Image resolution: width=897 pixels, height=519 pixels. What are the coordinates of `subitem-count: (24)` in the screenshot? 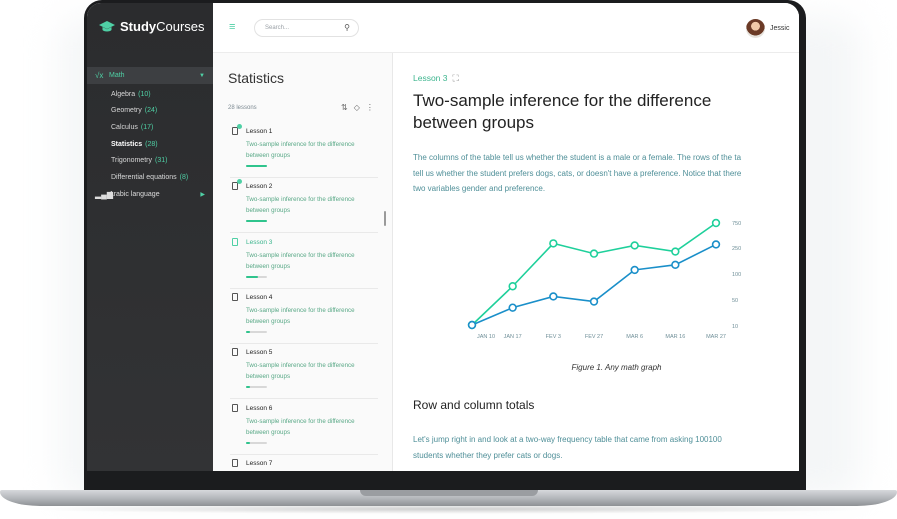 It's located at (151, 111).